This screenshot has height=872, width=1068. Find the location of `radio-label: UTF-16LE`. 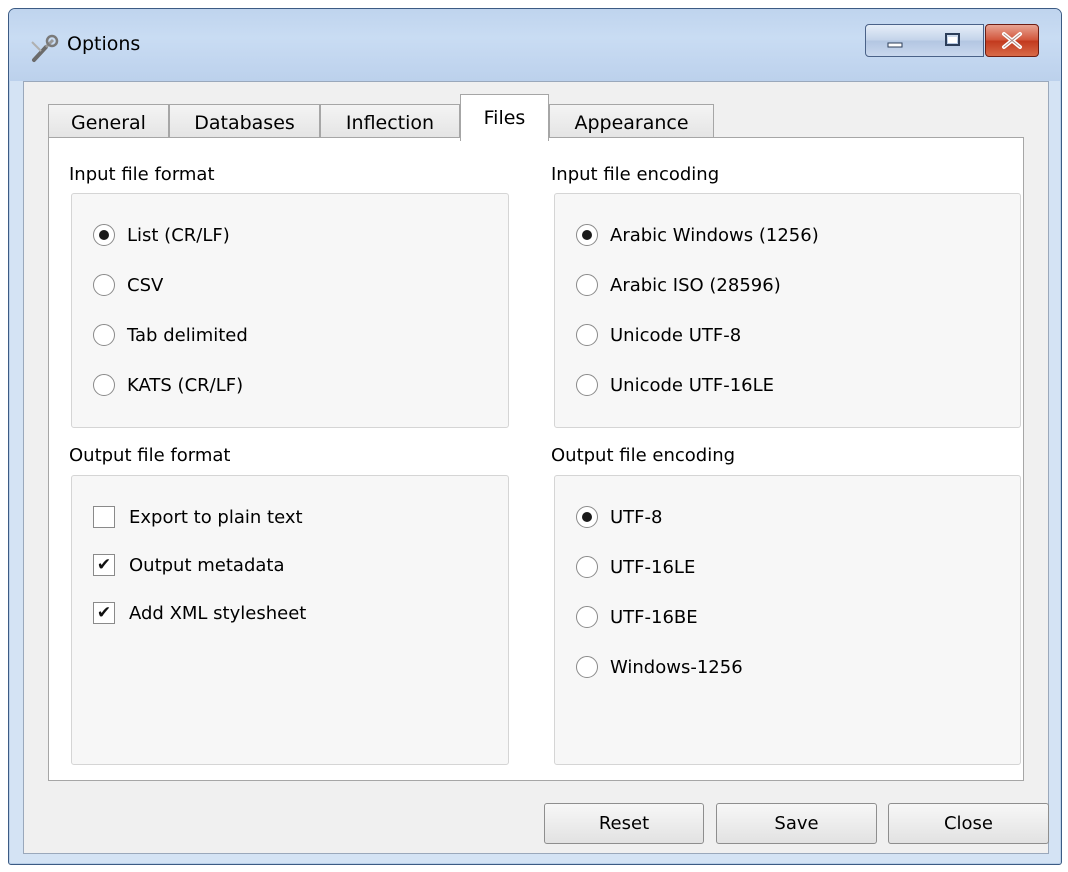

radio-label: UTF-16LE is located at coordinates (653, 567).